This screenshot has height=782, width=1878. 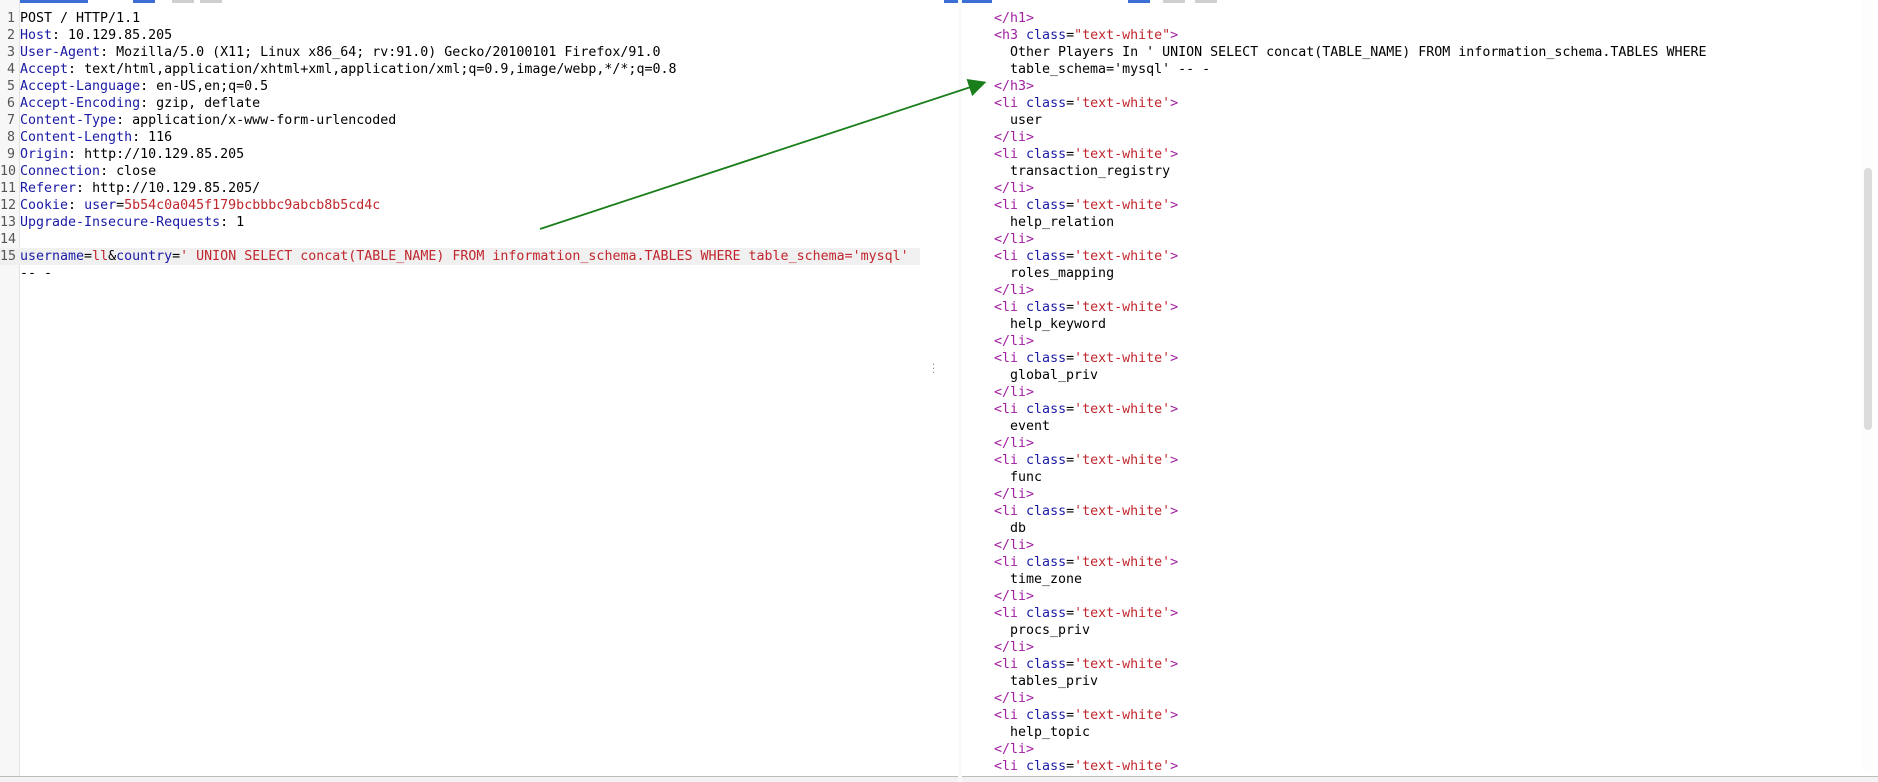 I want to click on request-line: 2 Host: 10.129.85.205, so click(x=89, y=35).